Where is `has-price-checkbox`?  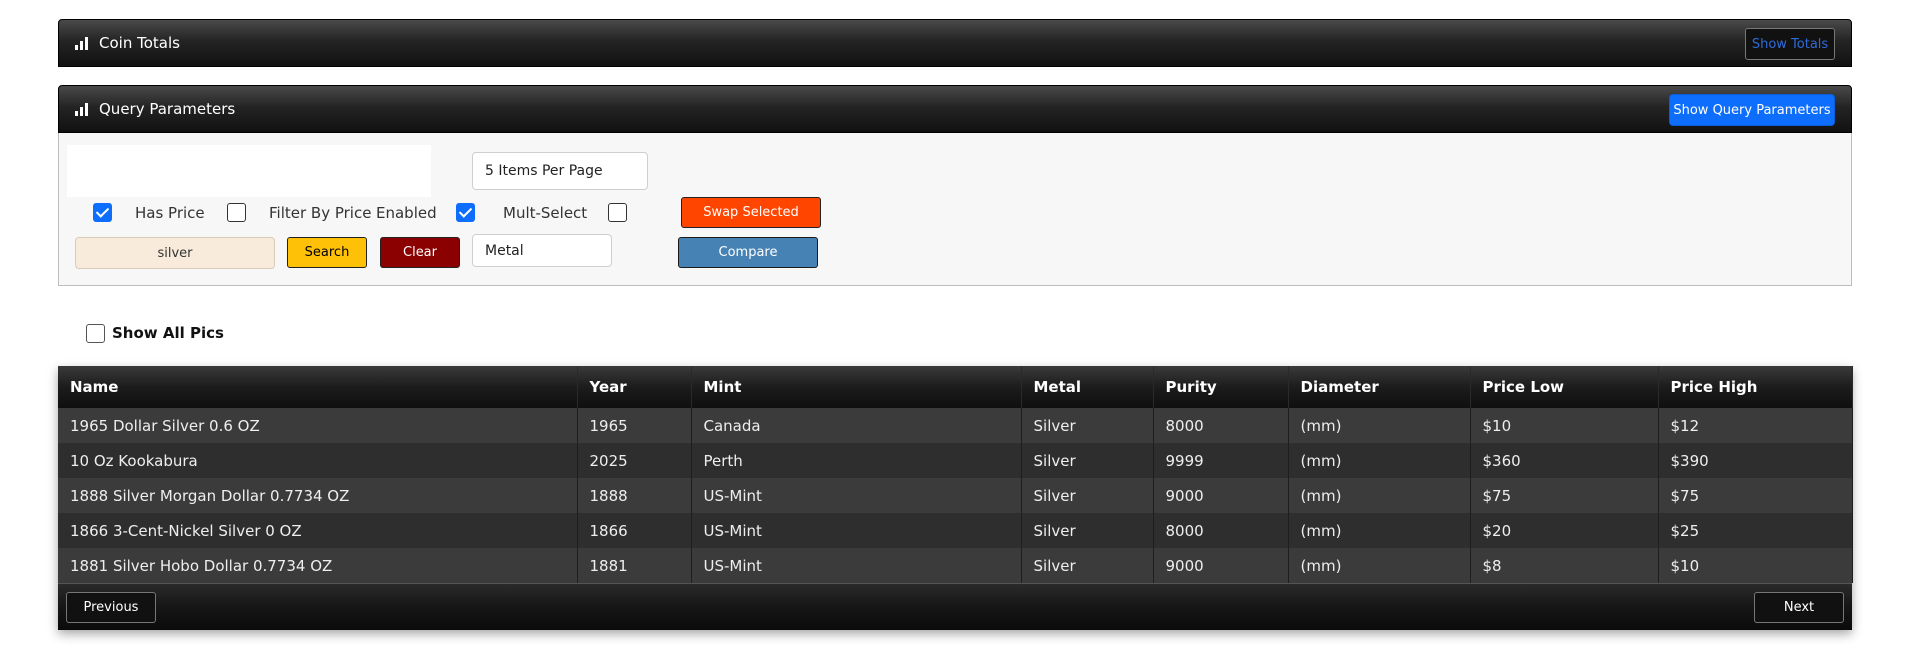 has-price-checkbox is located at coordinates (102, 212).